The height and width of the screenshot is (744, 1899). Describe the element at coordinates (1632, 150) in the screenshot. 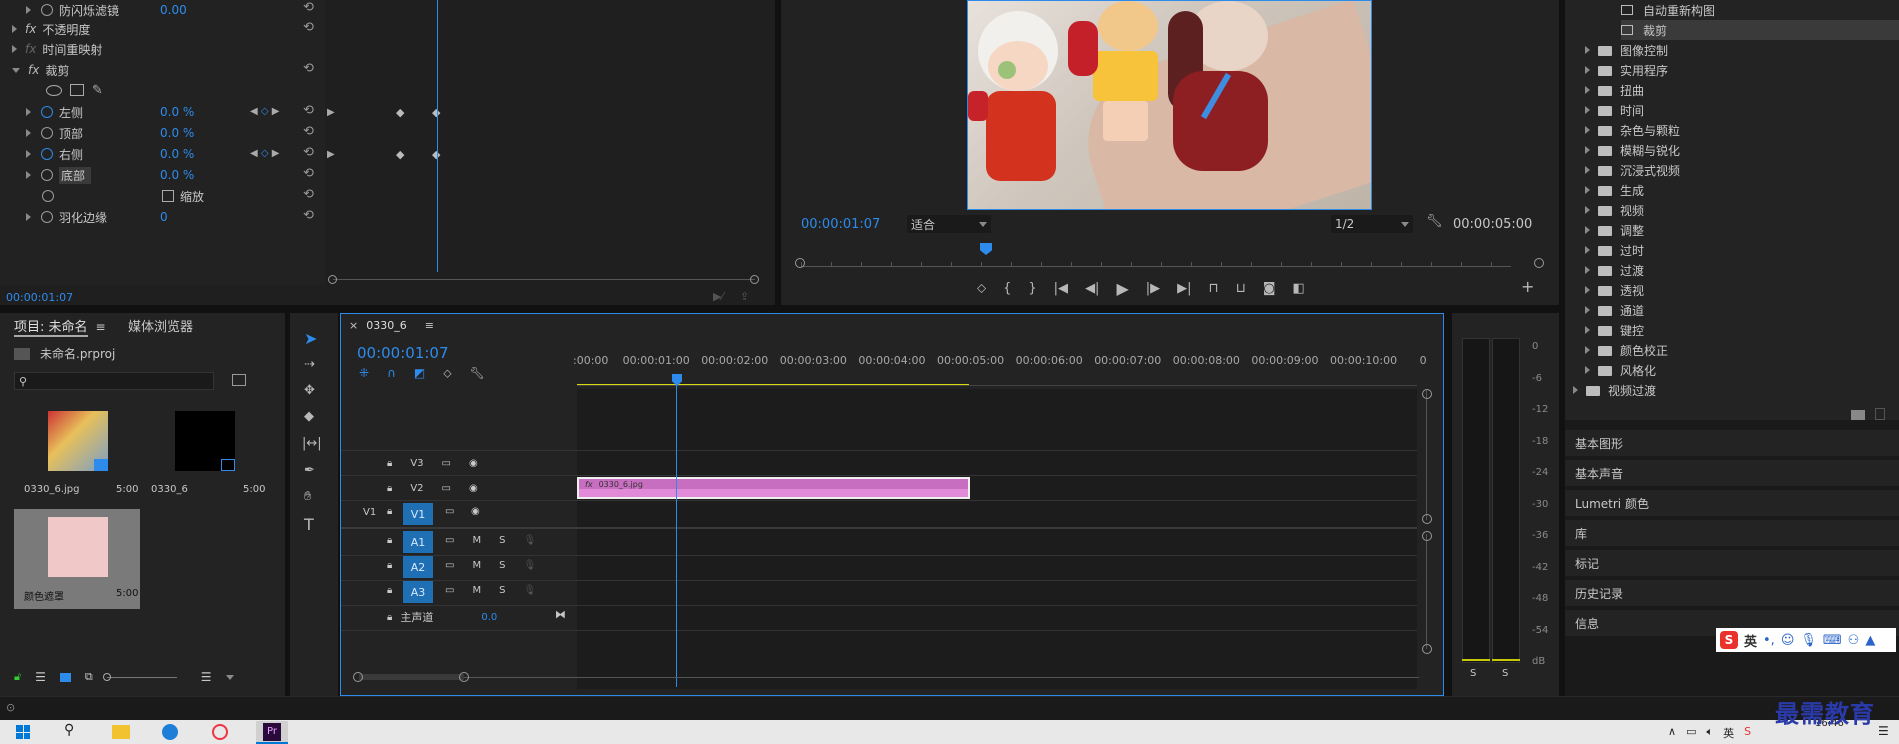

I see `effects-tree-item: 模糊与锐化` at that location.